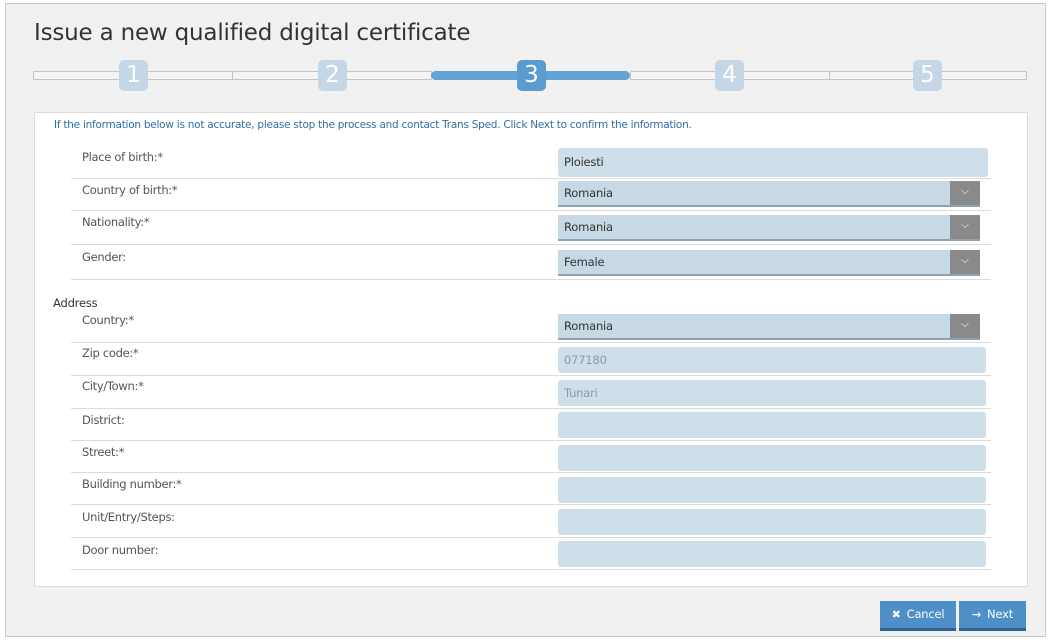 This screenshot has width=1052, height=640. What do you see at coordinates (772, 458) in the screenshot?
I see `street-field` at bounding box center [772, 458].